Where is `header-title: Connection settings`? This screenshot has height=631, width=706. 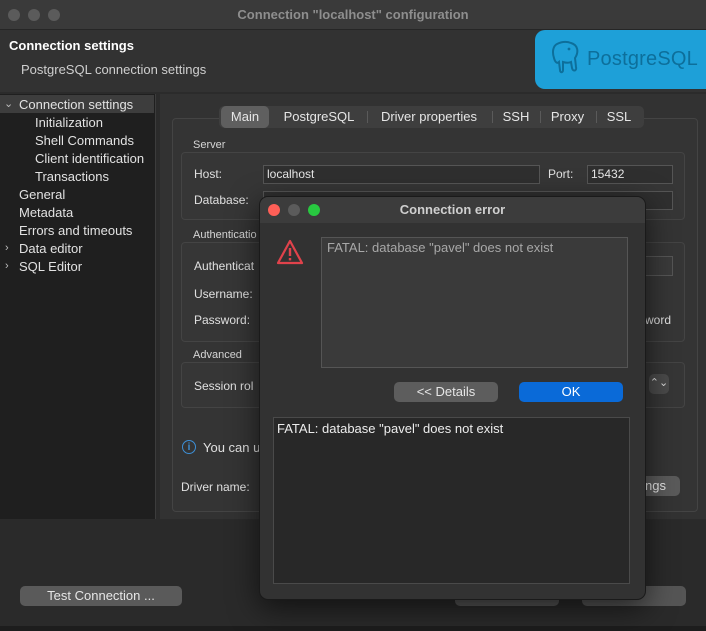 header-title: Connection settings is located at coordinates (71, 45).